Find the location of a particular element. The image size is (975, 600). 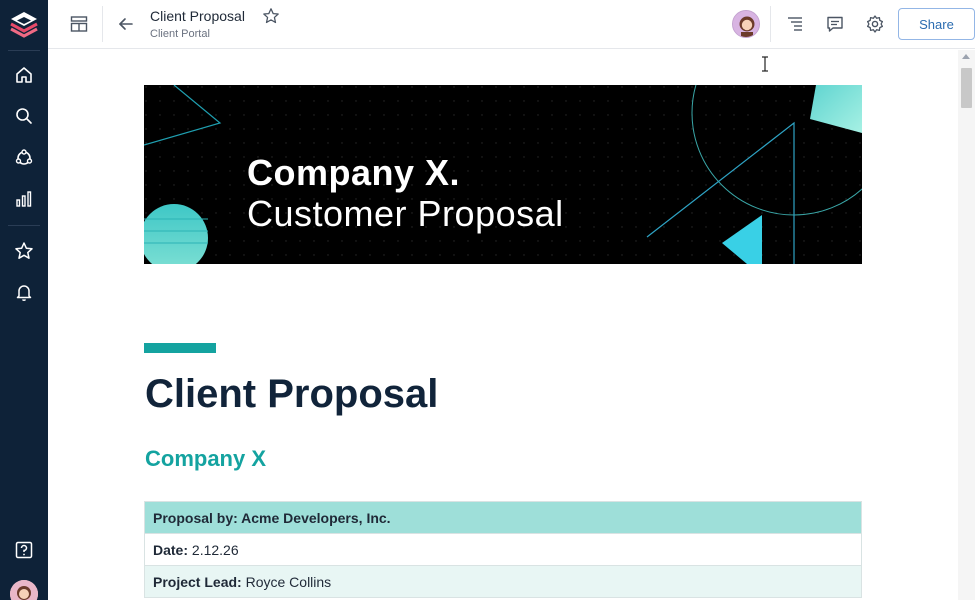

scroll-up-arrow-icon is located at coordinates (966, 56).